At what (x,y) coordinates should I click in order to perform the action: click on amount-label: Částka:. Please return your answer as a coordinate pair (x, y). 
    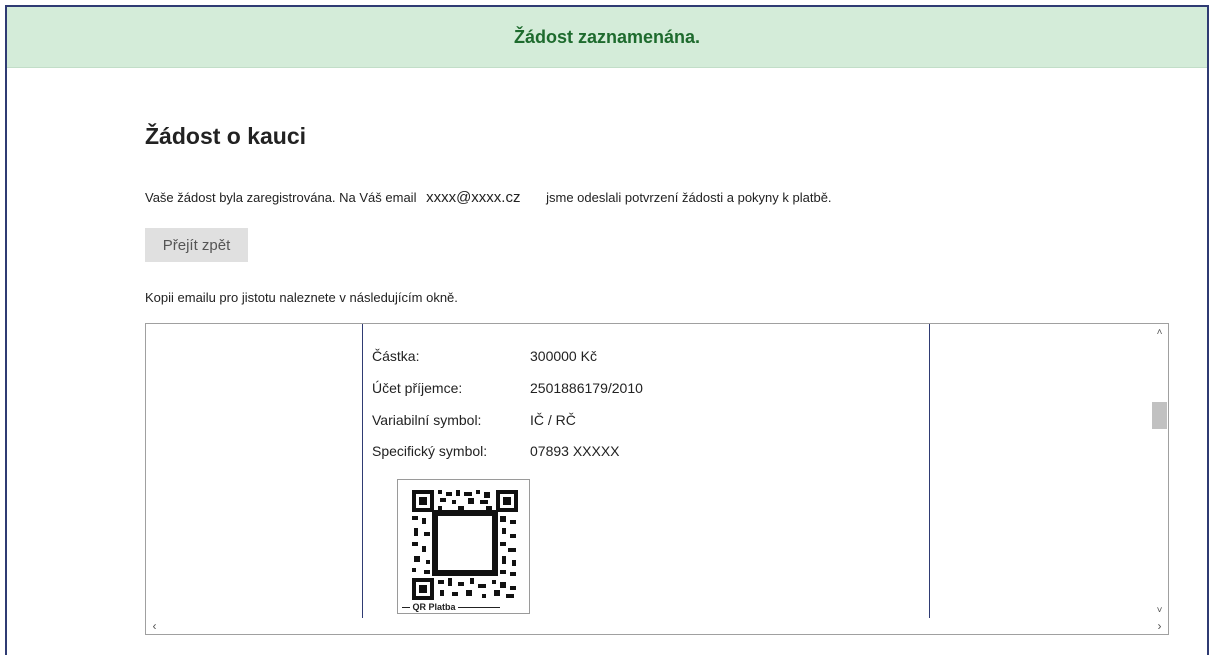
    Looking at the image, I should click on (396, 356).